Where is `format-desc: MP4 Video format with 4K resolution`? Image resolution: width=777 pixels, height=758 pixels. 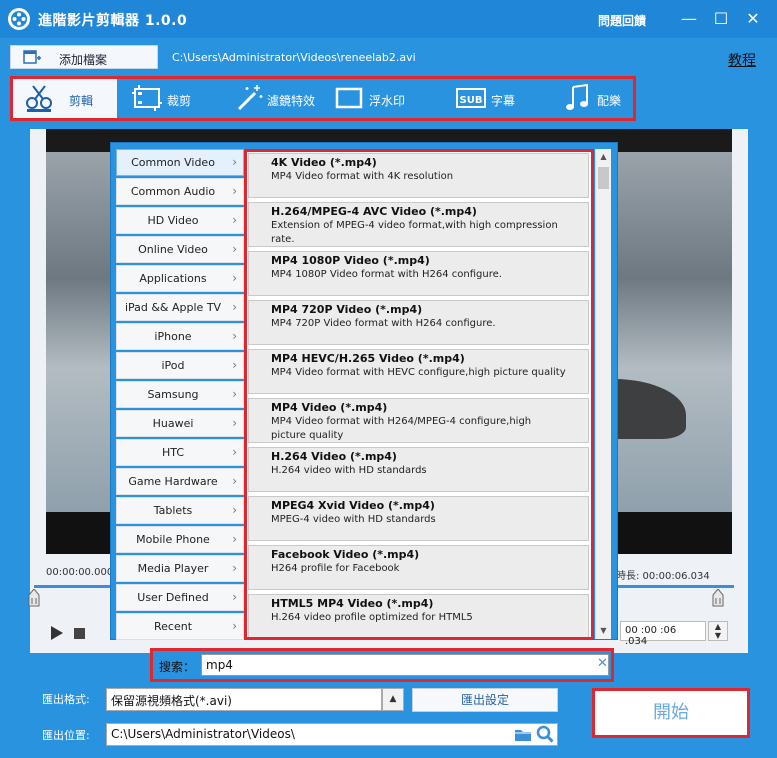
format-desc: MP4 Video format with 4K resolution is located at coordinates (362, 176).